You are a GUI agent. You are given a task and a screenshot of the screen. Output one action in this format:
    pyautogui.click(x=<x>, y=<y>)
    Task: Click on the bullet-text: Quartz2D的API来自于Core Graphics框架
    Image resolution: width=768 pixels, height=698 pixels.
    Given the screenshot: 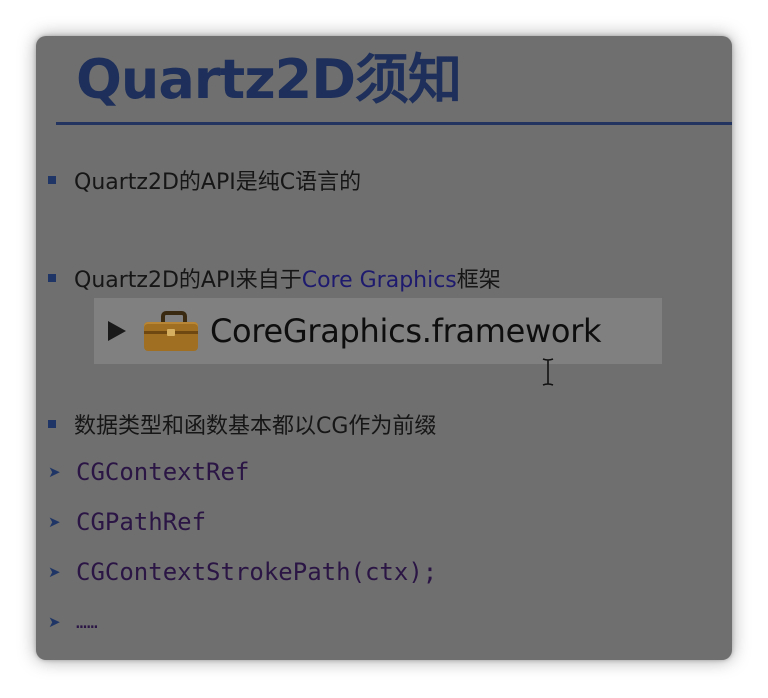 What is the action you would take?
    pyautogui.click(x=287, y=278)
    